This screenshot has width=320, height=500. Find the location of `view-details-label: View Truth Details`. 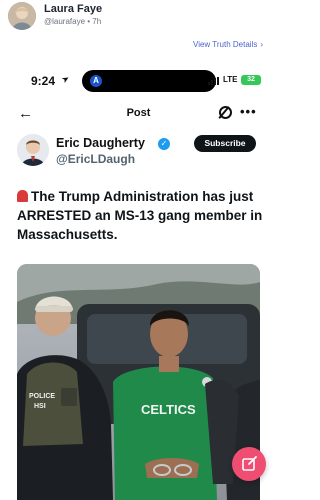

view-details-label: View Truth Details is located at coordinates (225, 44).